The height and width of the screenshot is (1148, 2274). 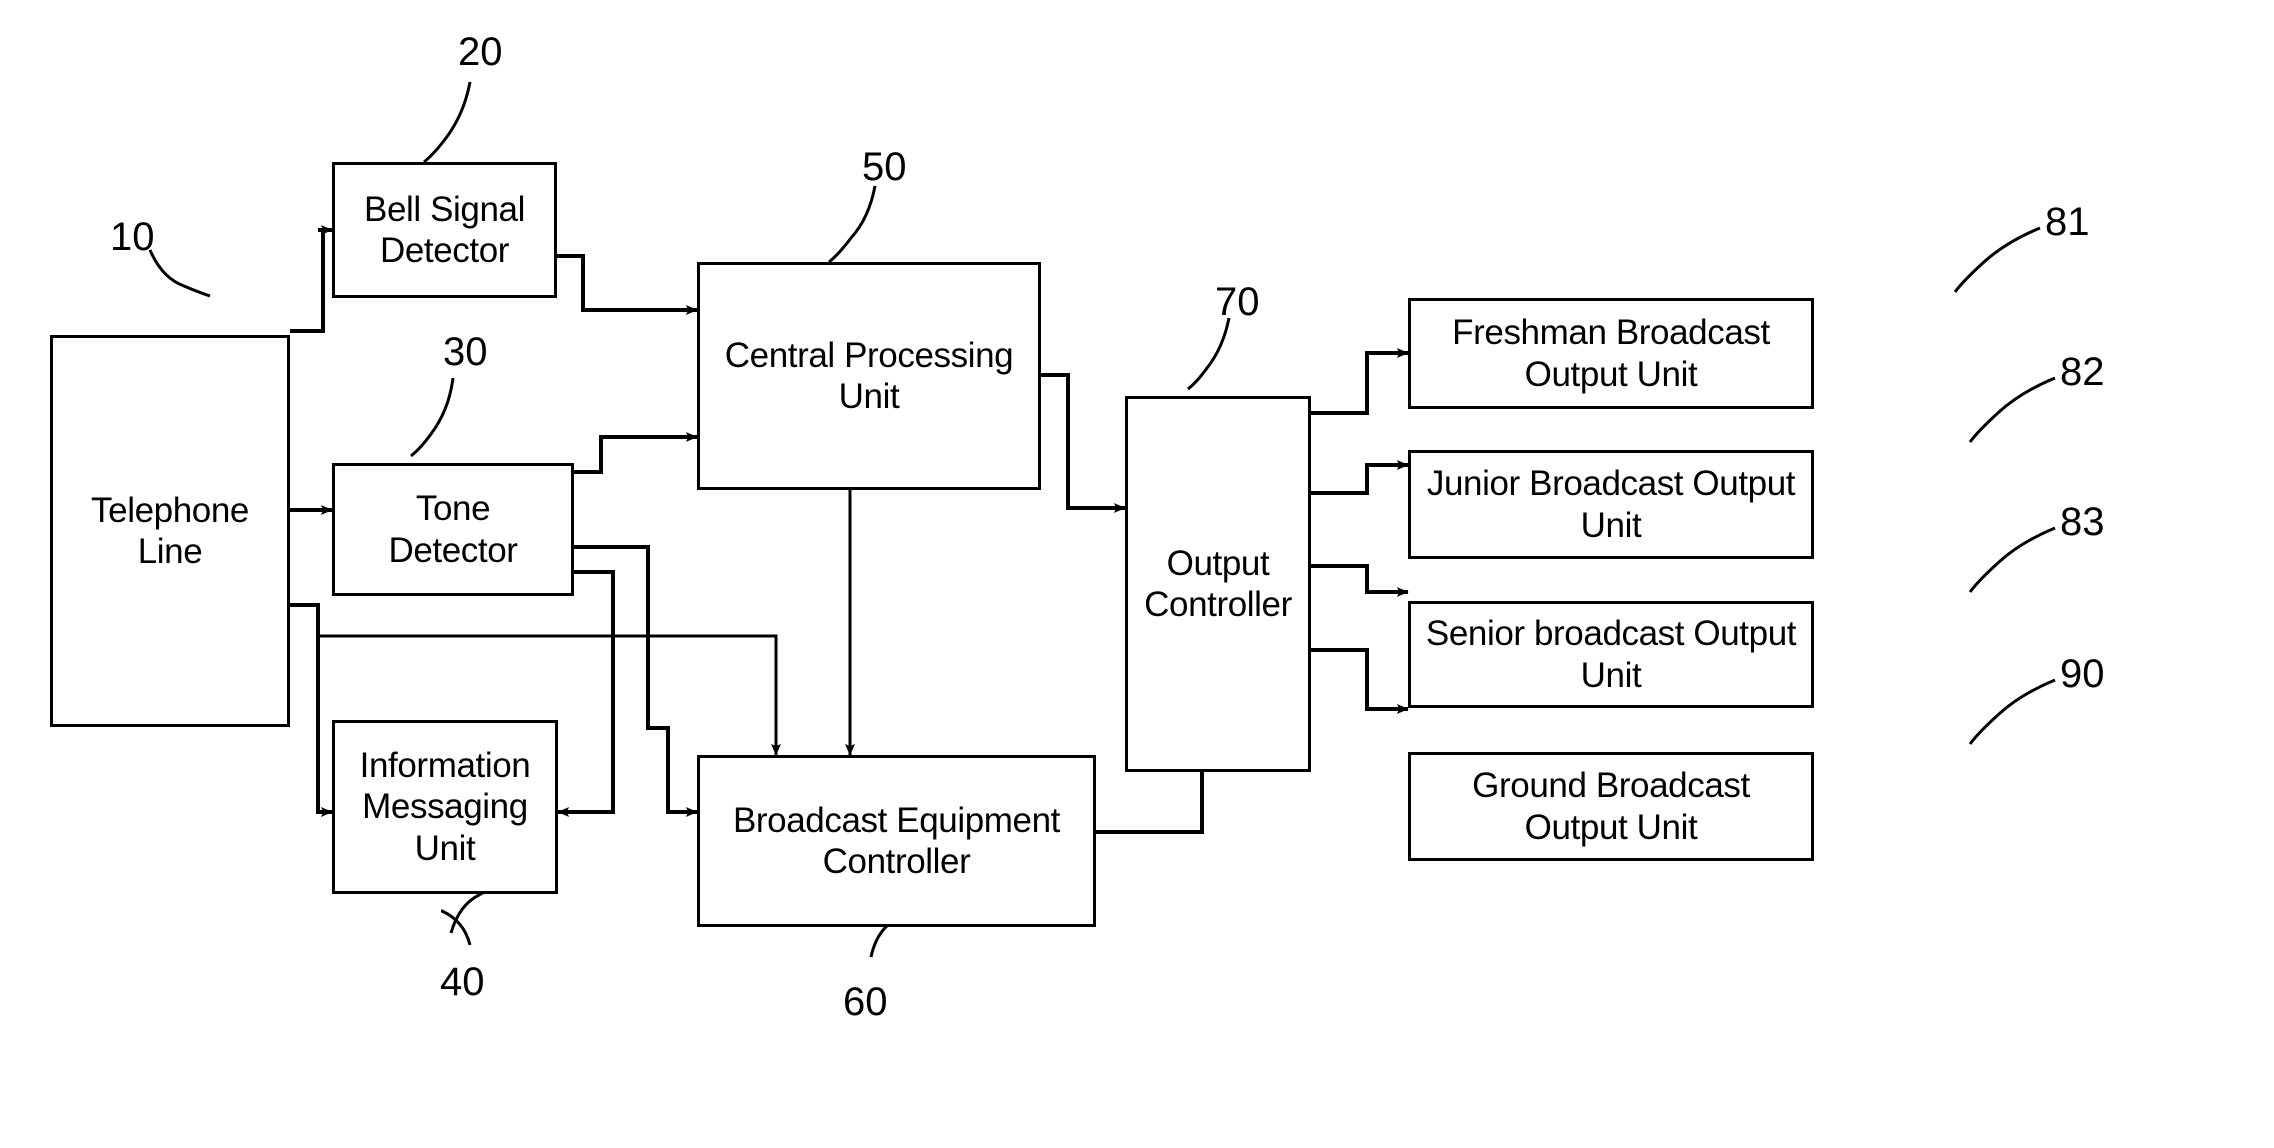 I want to click on wire-telephone-to-bell, so click(x=307, y=280).